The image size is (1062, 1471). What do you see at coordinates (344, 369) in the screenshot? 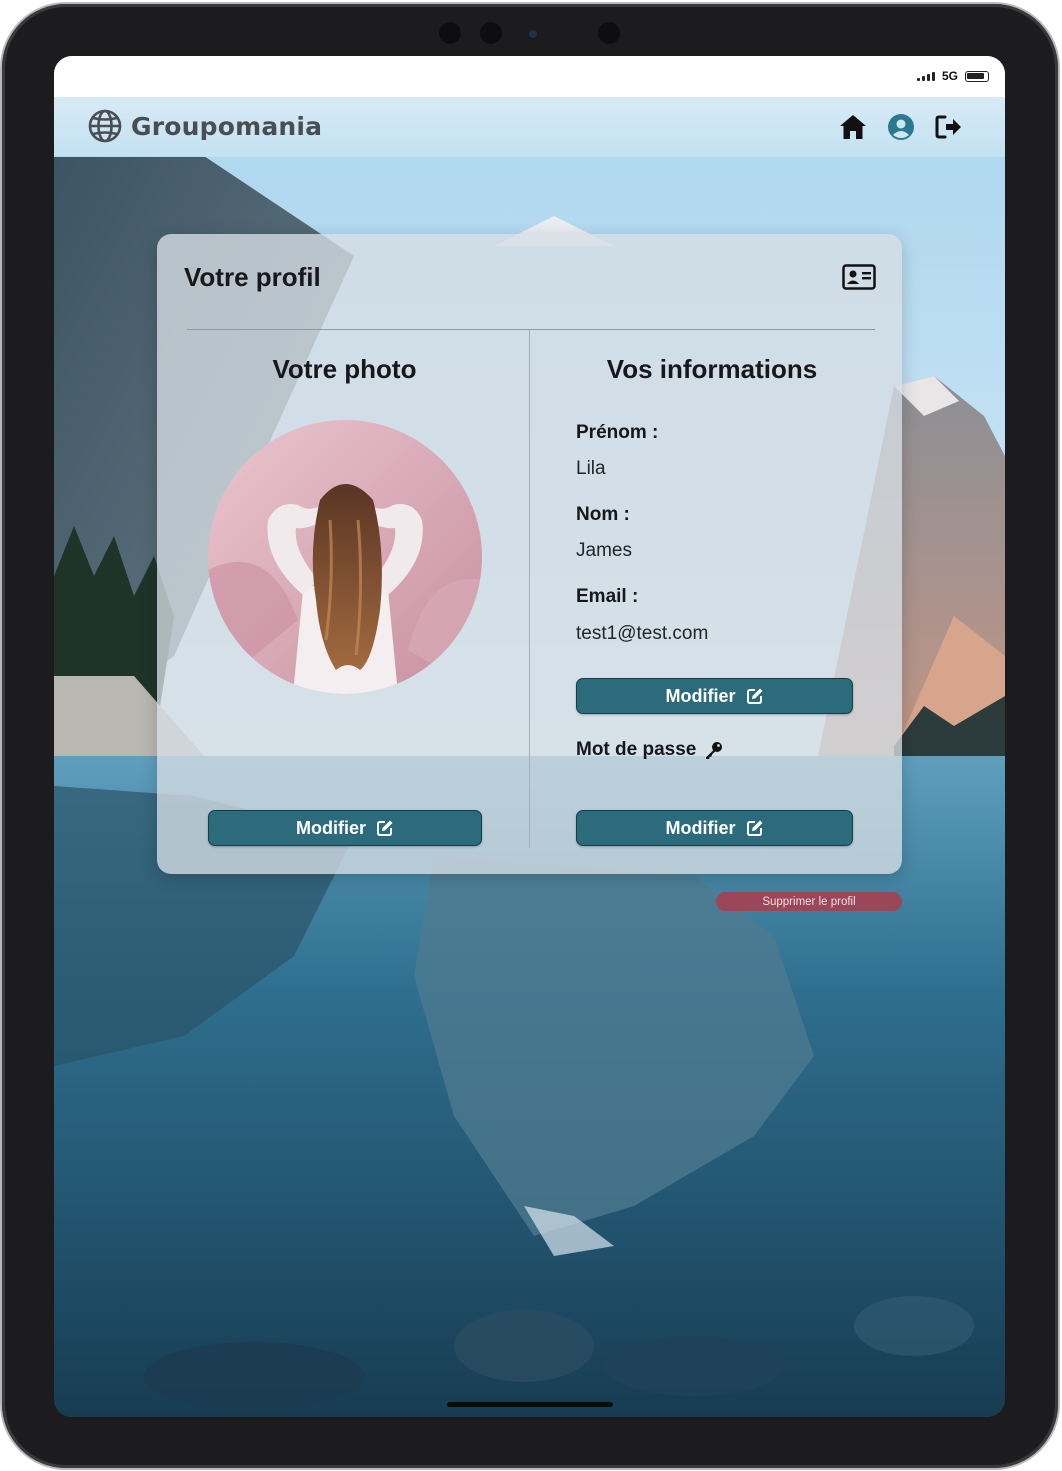
I see `photo-section-title: Votre photo` at bounding box center [344, 369].